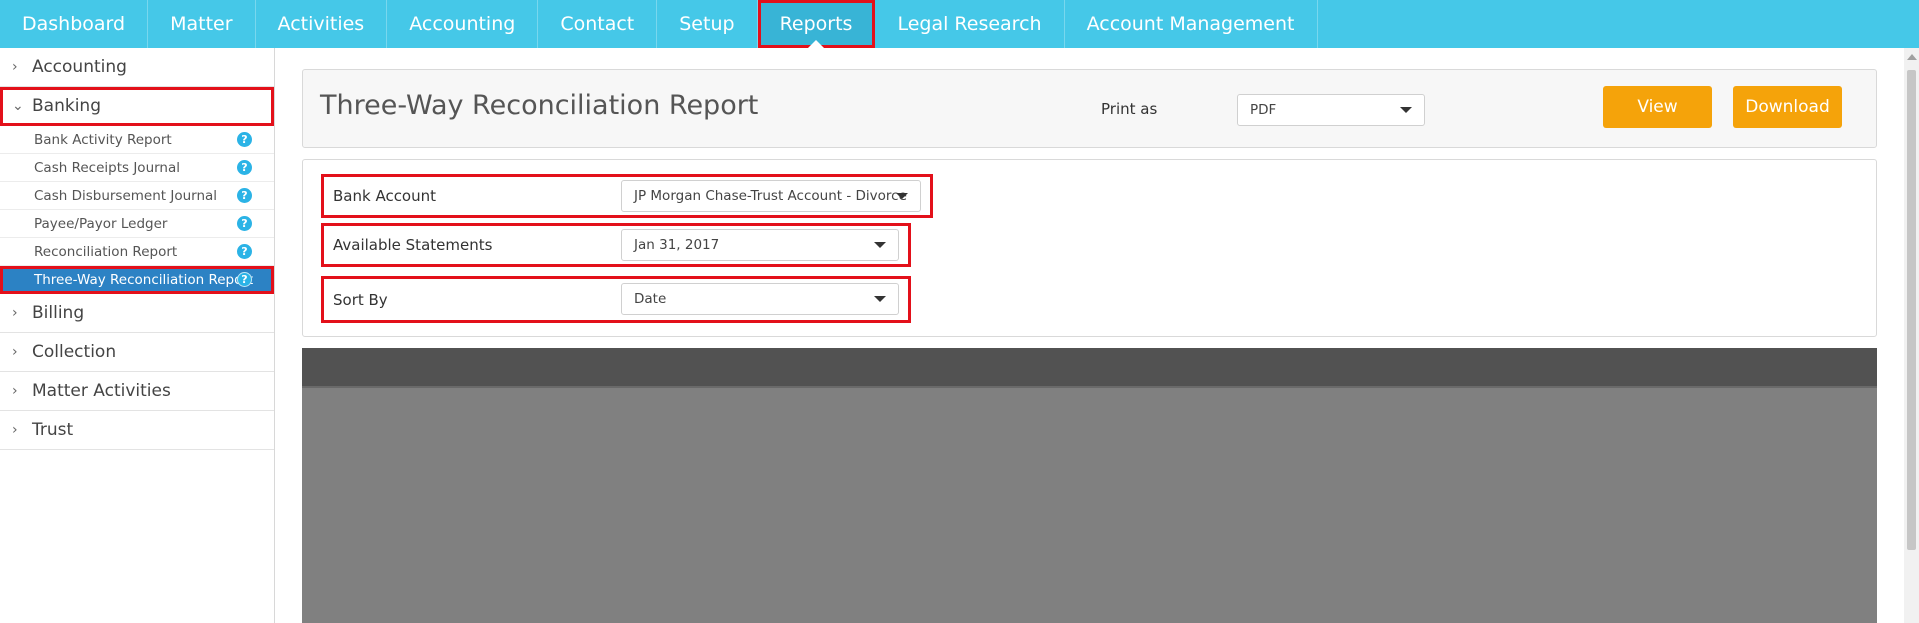  What do you see at coordinates (1191, 24) in the screenshot?
I see `nav-account-management: Account Management` at bounding box center [1191, 24].